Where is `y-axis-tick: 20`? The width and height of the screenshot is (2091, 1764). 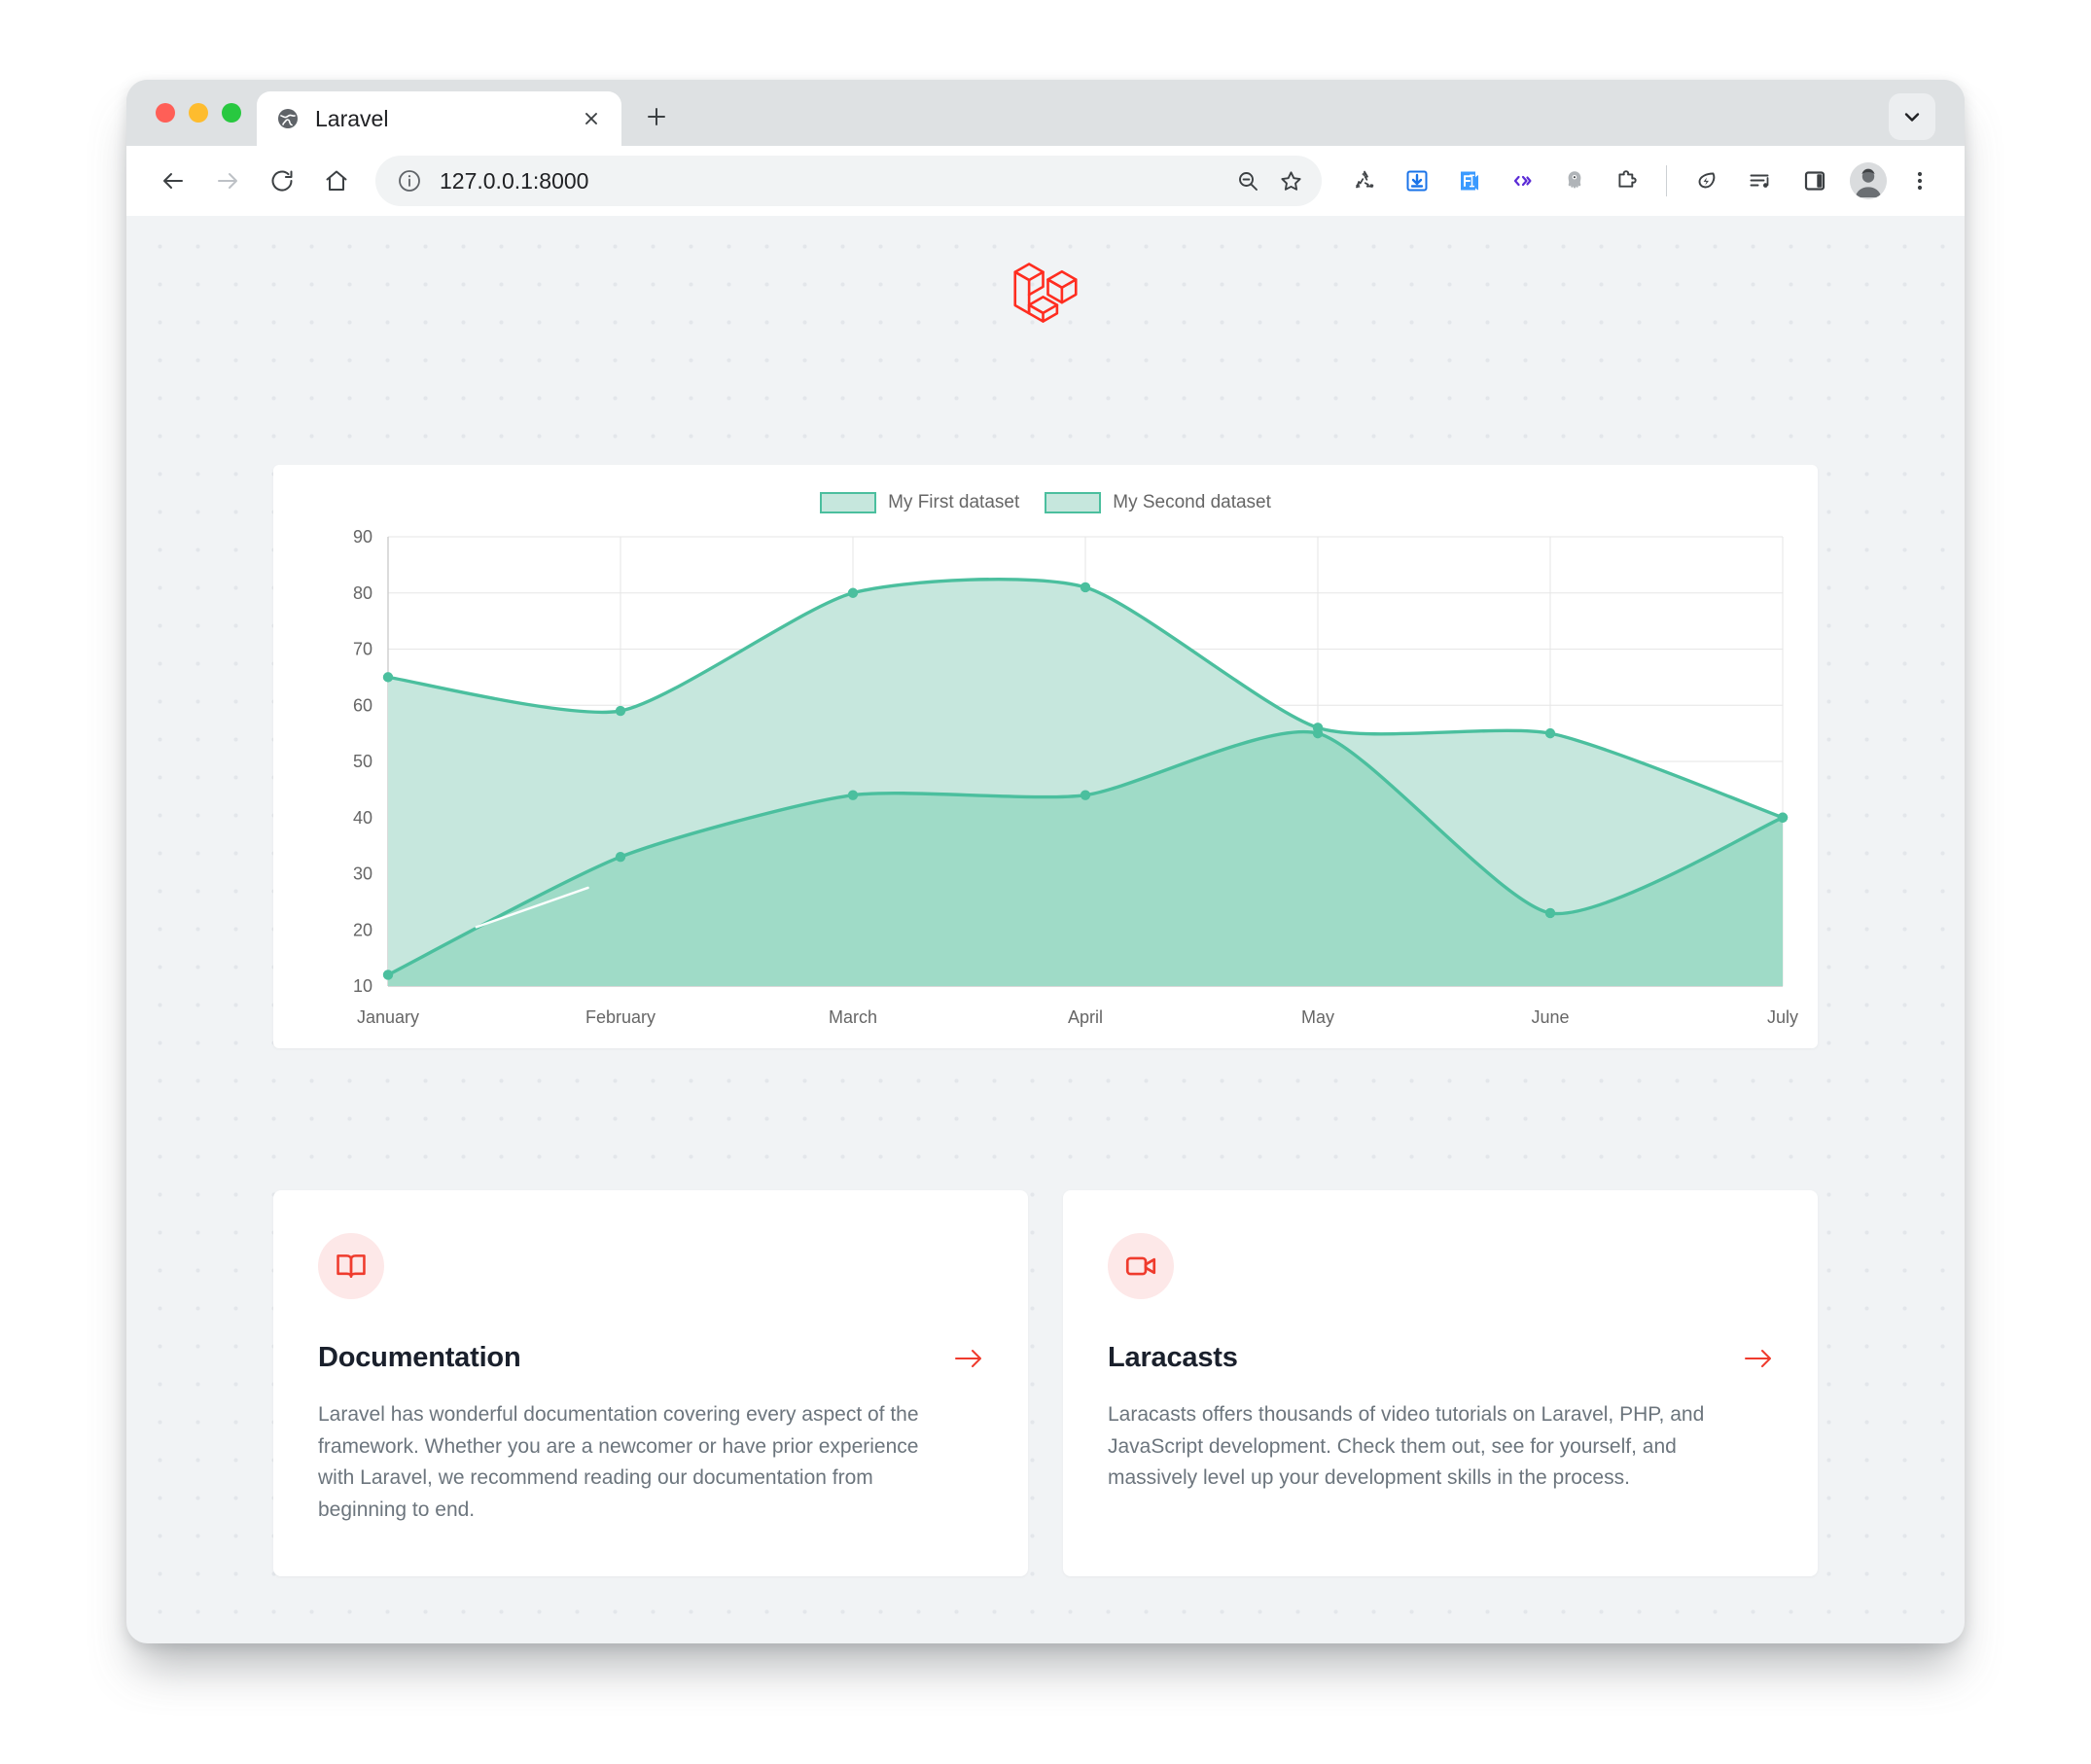
y-axis-tick: 20 is located at coordinates (362, 929).